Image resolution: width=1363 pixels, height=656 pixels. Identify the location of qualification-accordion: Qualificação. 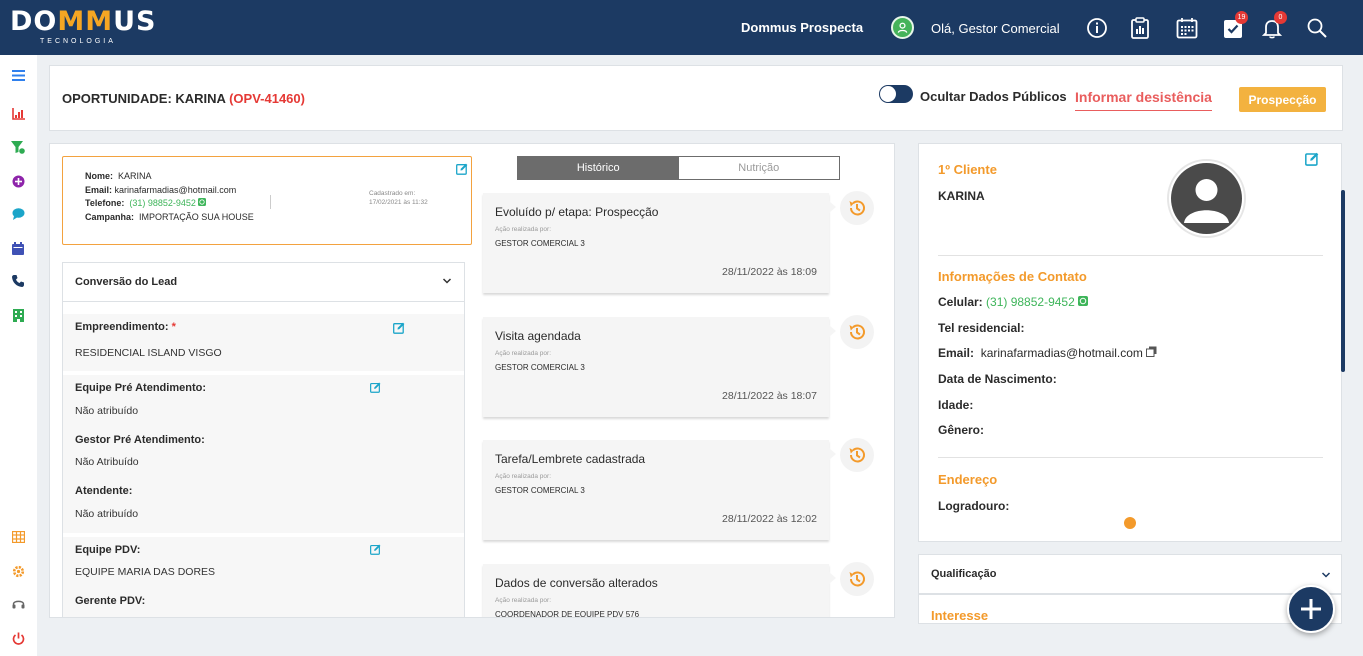
(1130, 574).